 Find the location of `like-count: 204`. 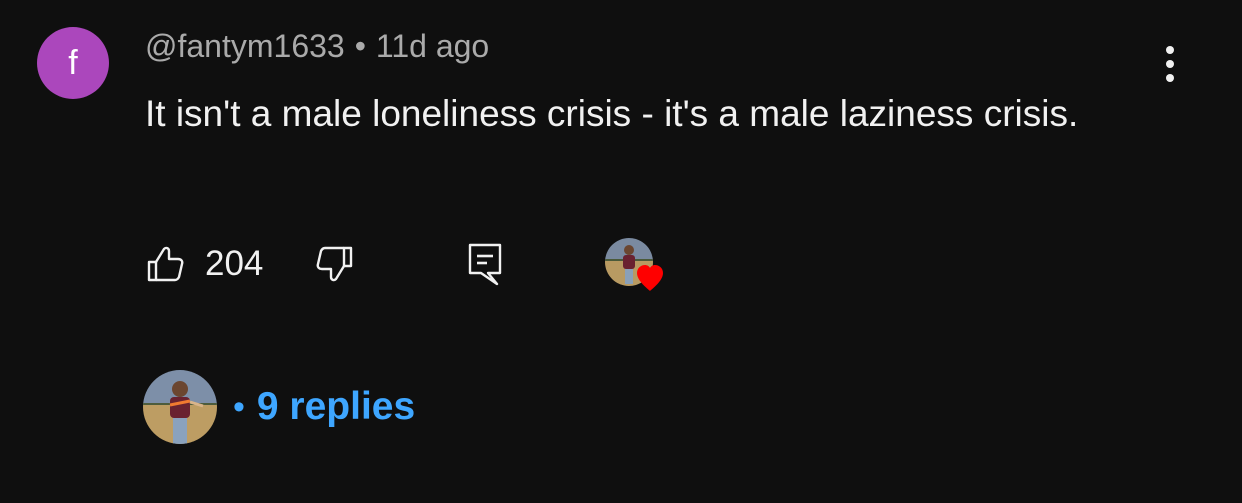

like-count: 204 is located at coordinates (234, 263).